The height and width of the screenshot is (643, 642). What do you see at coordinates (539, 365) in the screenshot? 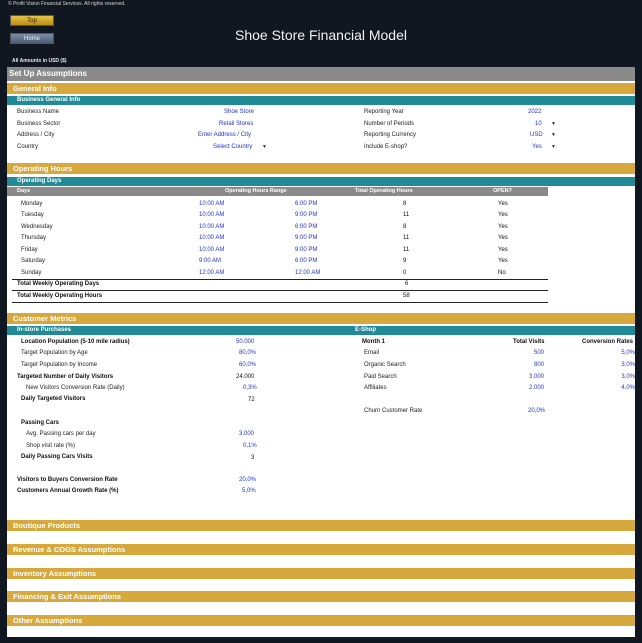
I see `eshop-visits-field: 800` at bounding box center [539, 365].